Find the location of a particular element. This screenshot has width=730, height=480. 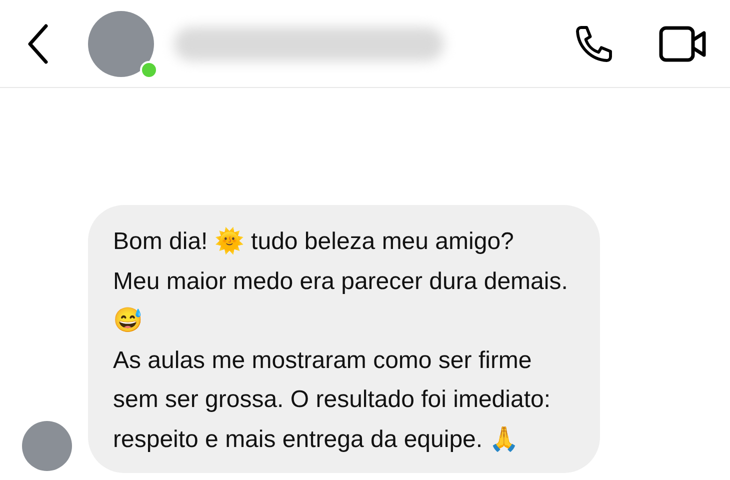

sender-avatar is located at coordinates (47, 446).